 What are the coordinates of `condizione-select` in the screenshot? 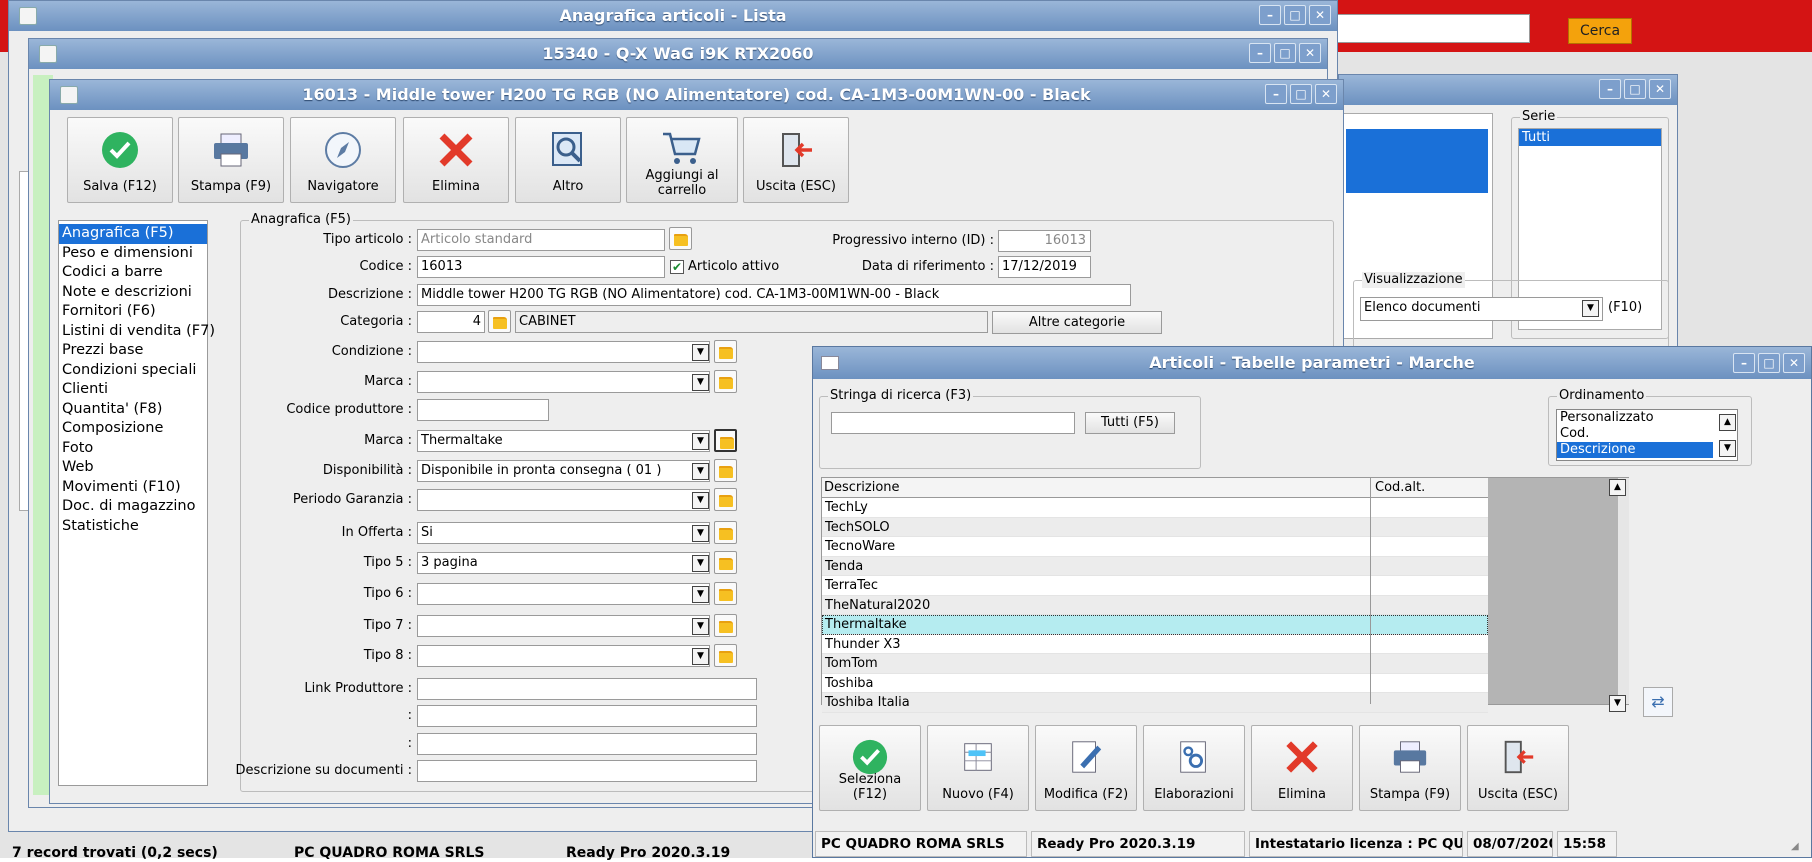 It's located at (563, 352).